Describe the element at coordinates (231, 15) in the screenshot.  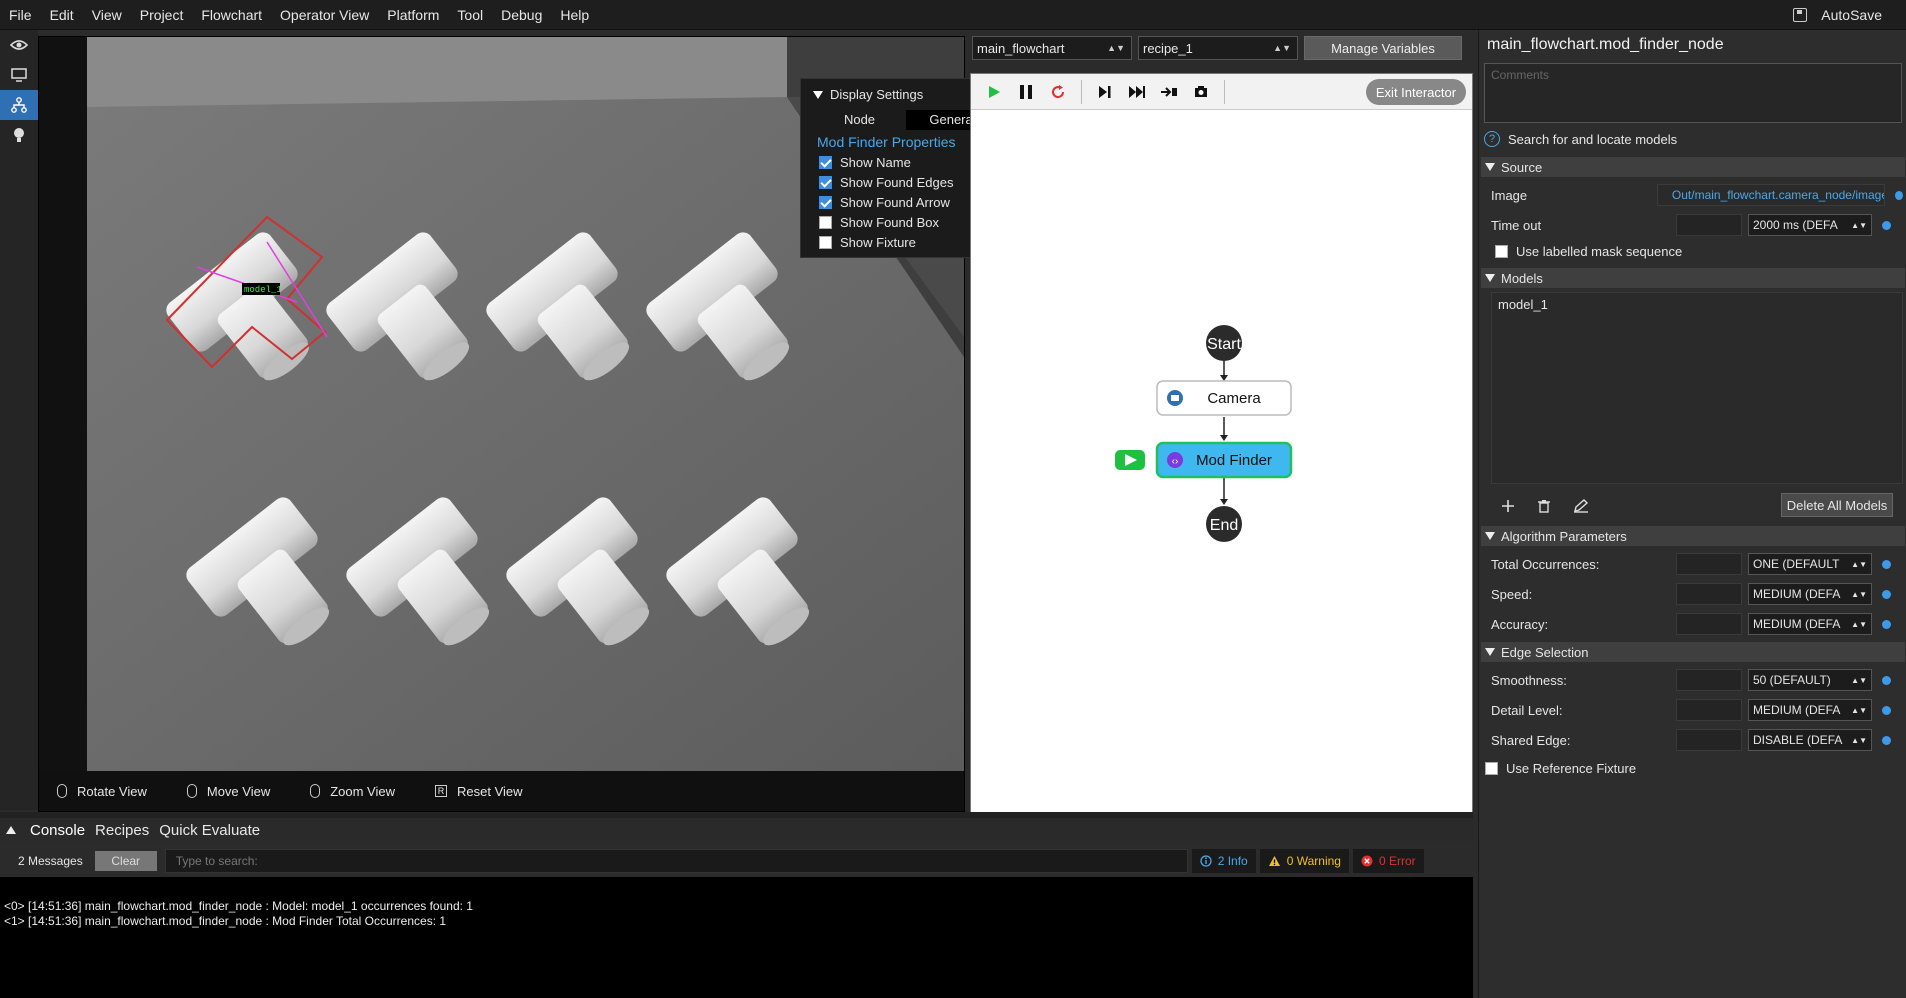
I see `menu-flowchart: Flowchart` at that location.